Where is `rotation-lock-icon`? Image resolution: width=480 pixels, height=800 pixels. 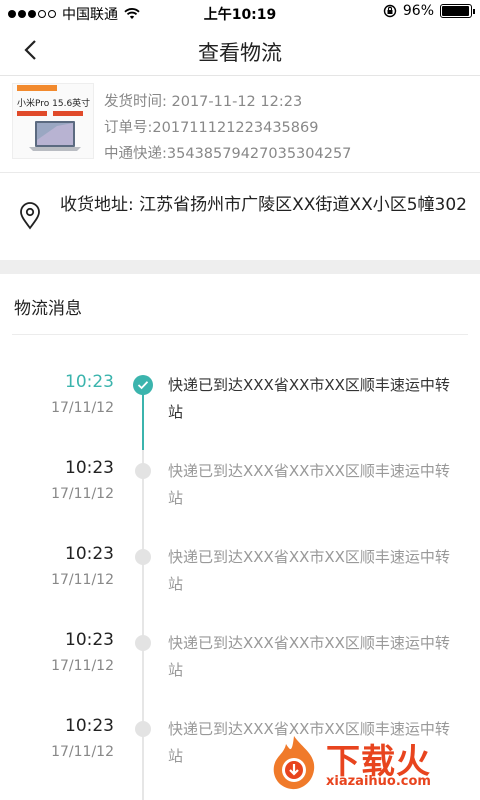
rotation-lock-icon is located at coordinates (390, 11).